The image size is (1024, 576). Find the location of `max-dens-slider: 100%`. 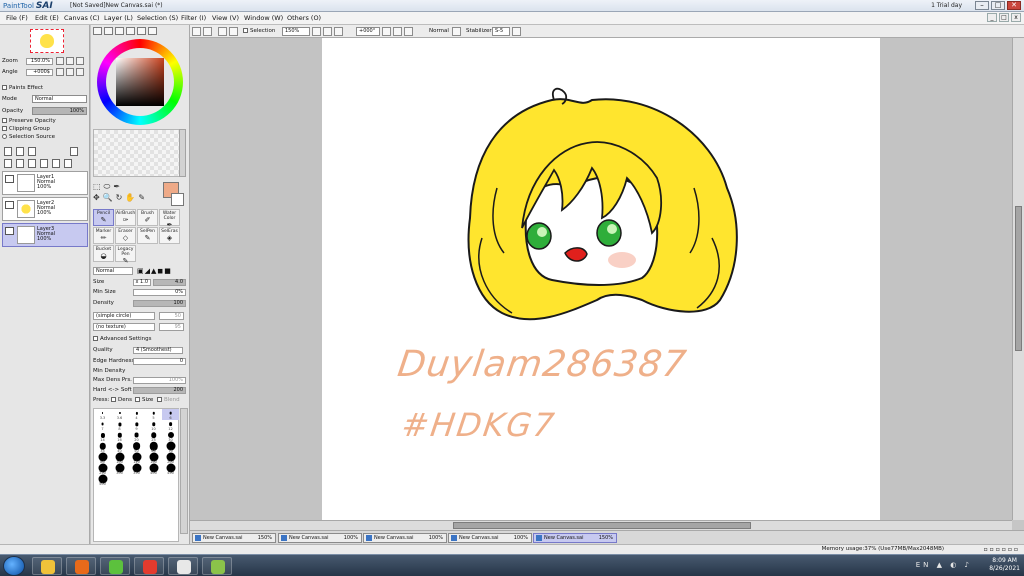

max-dens-slider: 100% is located at coordinates (159, 380).